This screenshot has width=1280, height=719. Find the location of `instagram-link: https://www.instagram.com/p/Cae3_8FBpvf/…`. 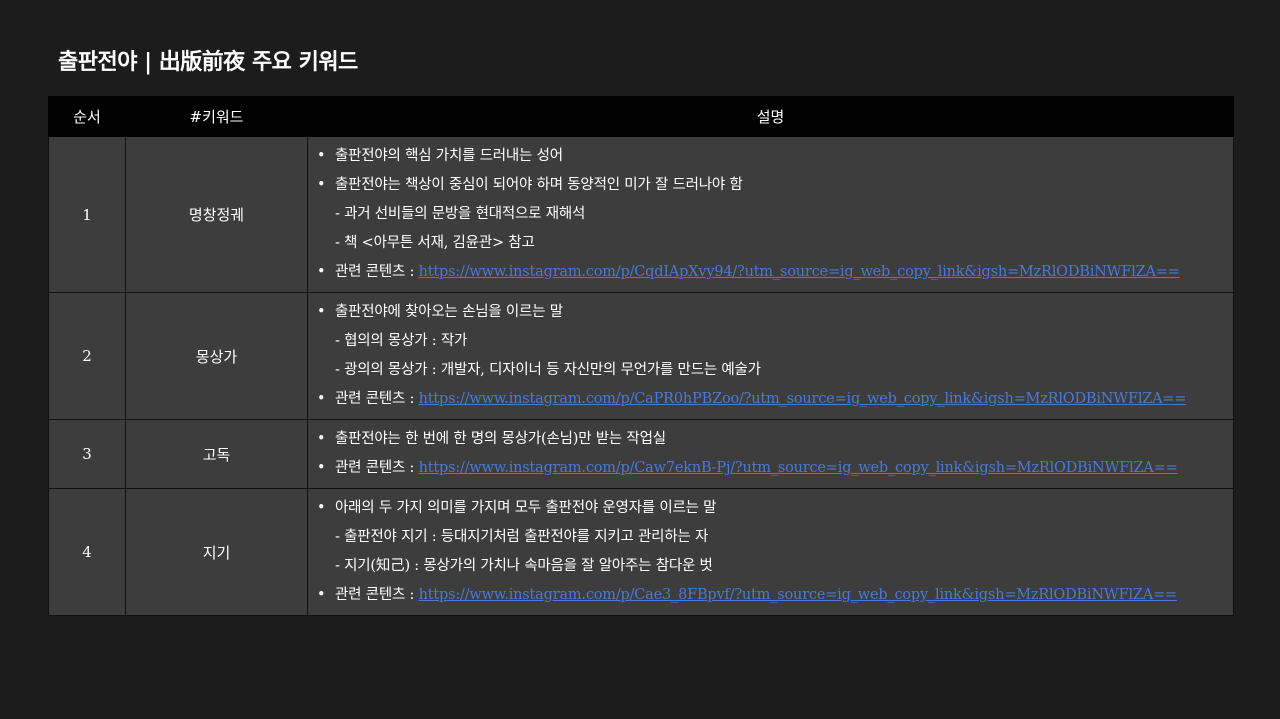

instagram-link: https://www.instagram.com/p/Cae3_8FBpvf/… is located at coordinates (798, 595).